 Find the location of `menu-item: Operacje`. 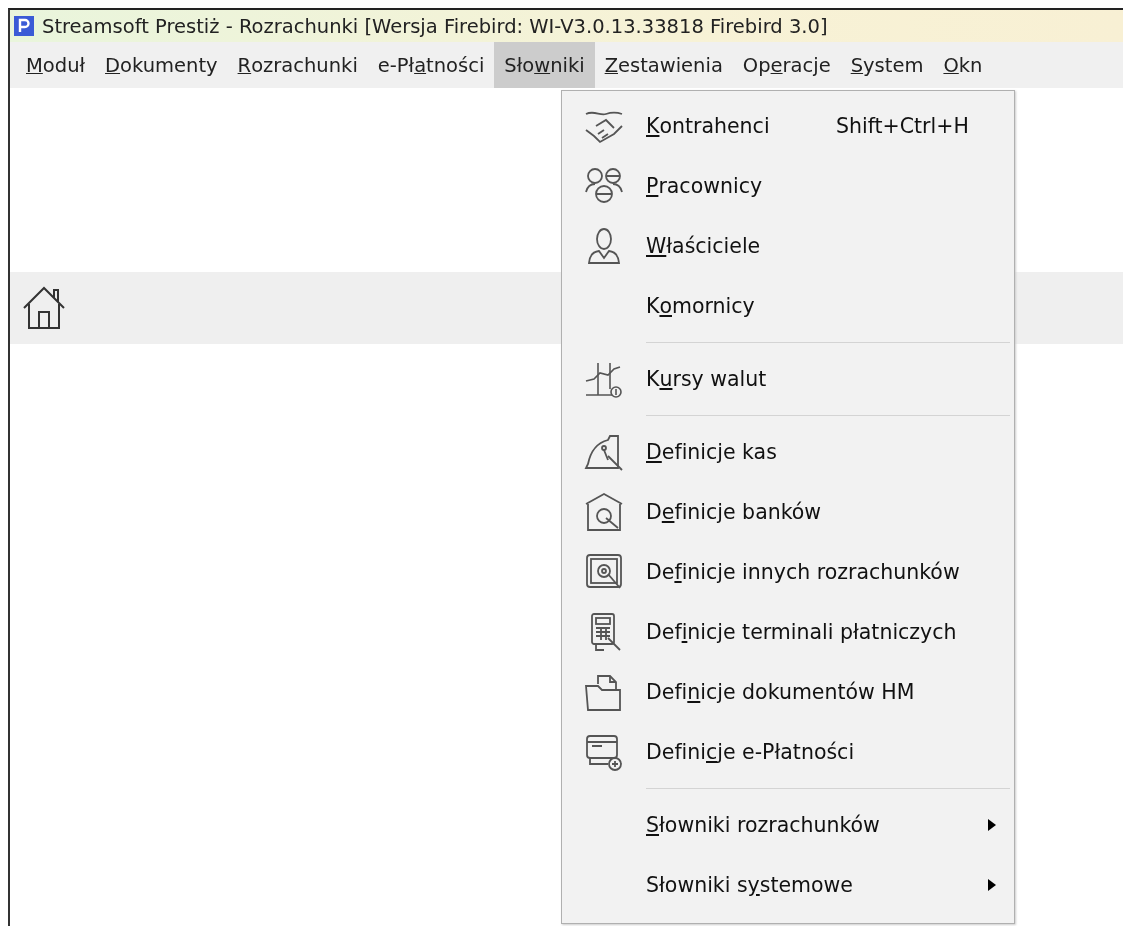

menu-item: Operacje is located at coordinates (786, 65).